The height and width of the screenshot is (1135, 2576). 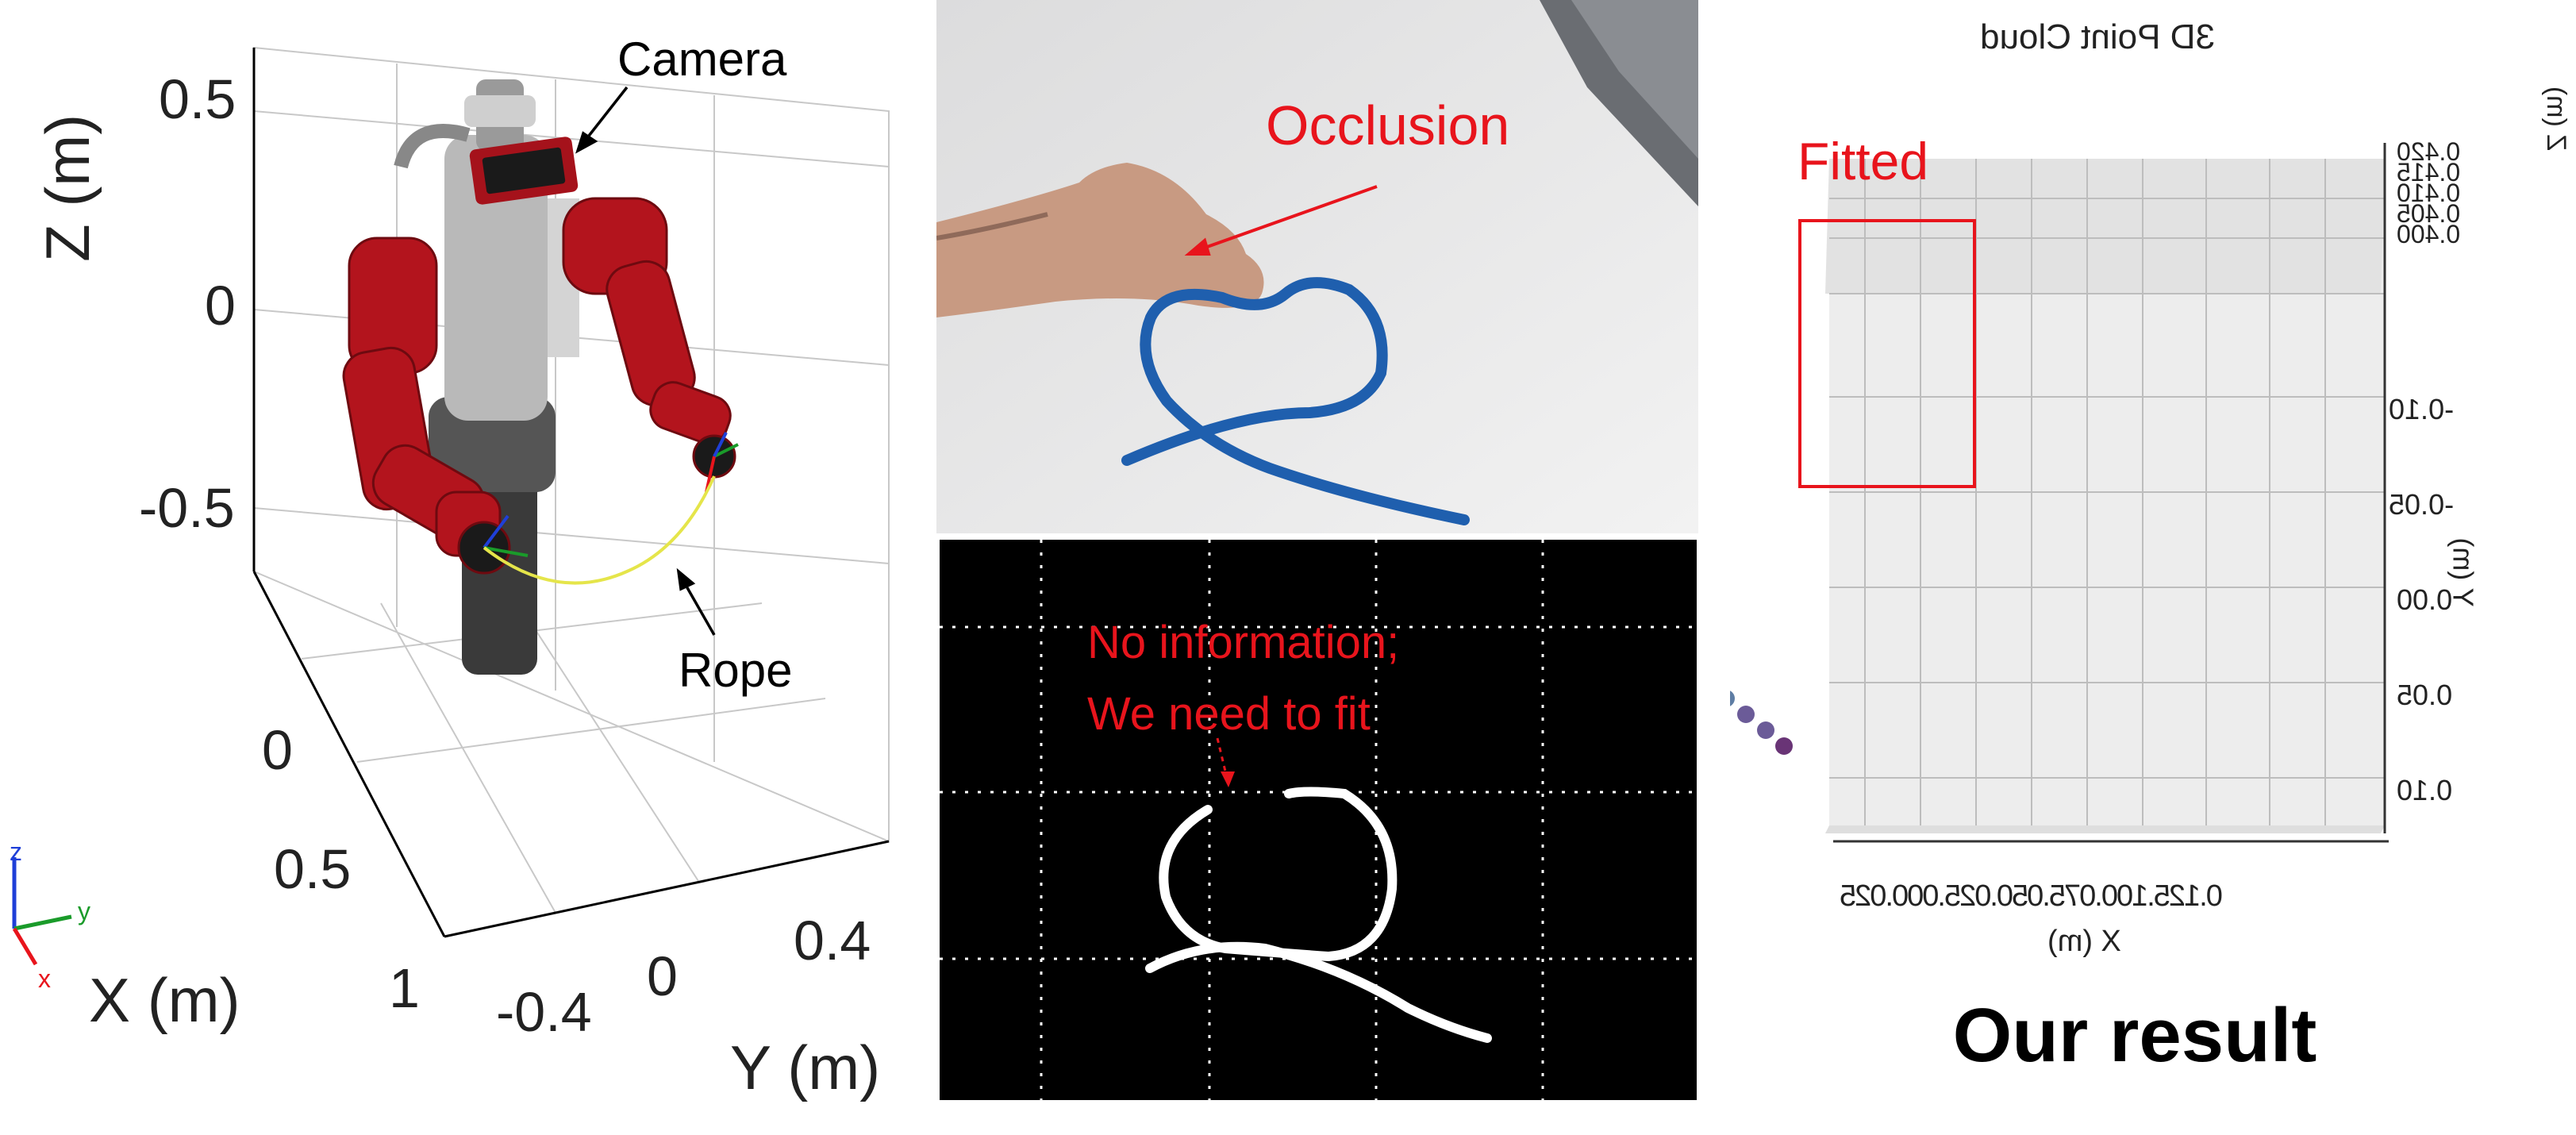 I want to click on z-tick: 0.5, so click(x=197, y=99).